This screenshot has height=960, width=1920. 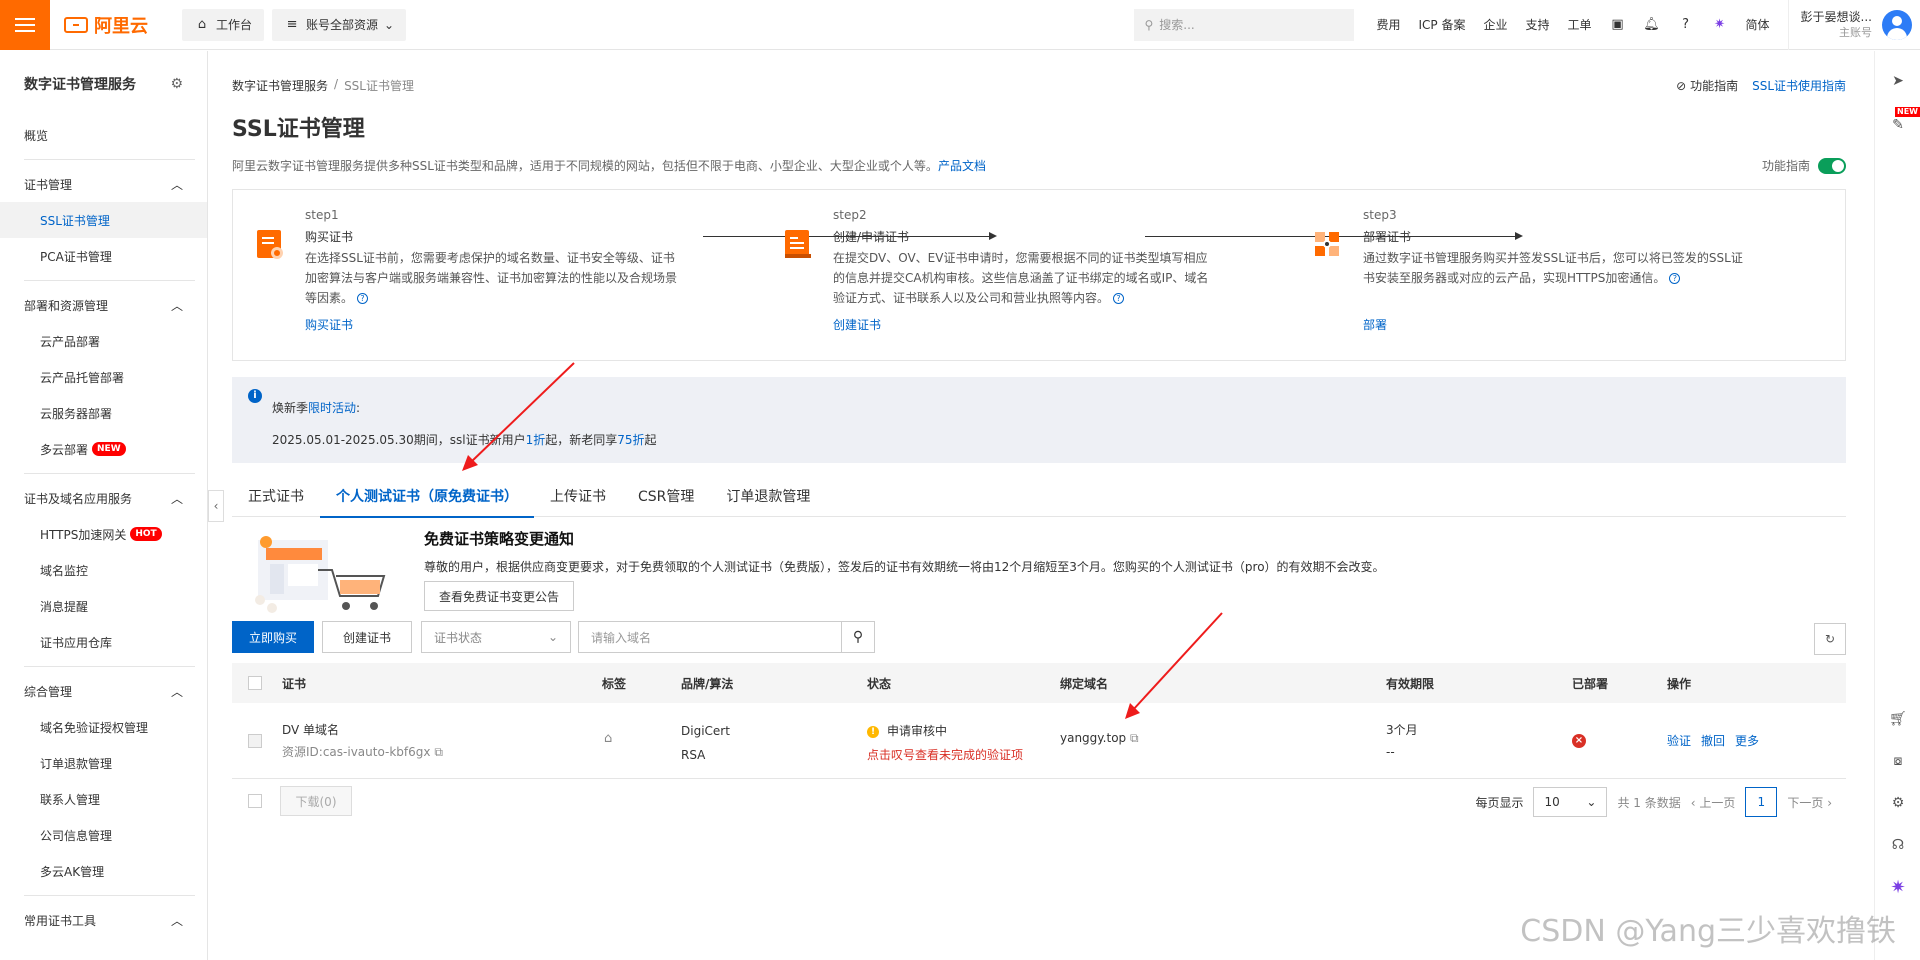 I want to click on next-page-button: 下一页 ›, so click(x=1809, y=802).